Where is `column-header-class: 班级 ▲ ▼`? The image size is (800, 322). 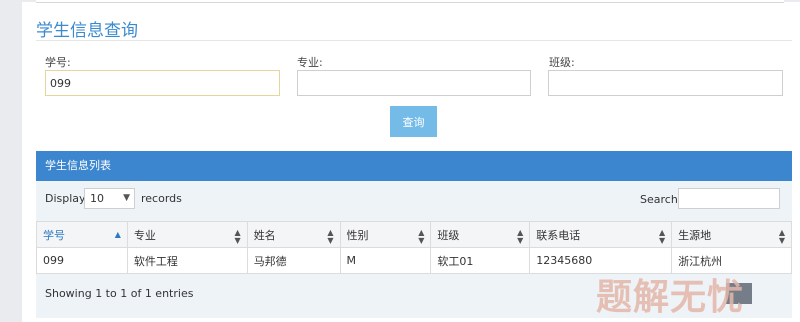 column-header-class: 班级 ▲ ▼ is located at coordinates (480, 234).